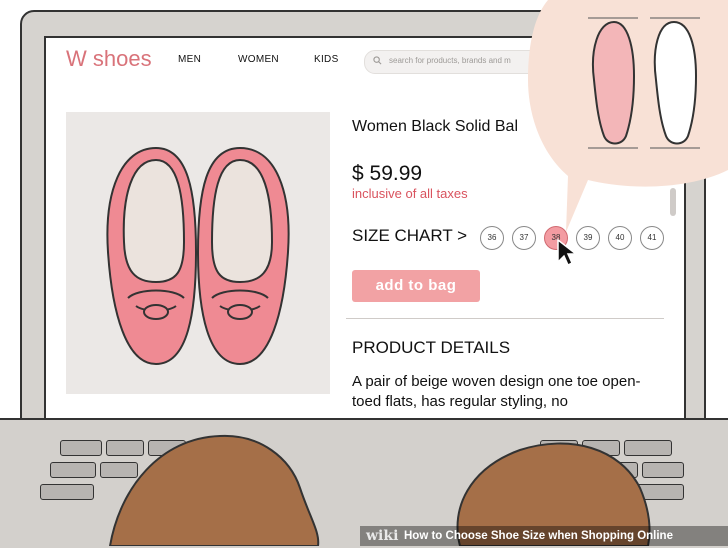 The width and height of the screenshot is (728, 548). I want to click on product-details-heading: PRODUCT DETAILS, so click(431, 347).